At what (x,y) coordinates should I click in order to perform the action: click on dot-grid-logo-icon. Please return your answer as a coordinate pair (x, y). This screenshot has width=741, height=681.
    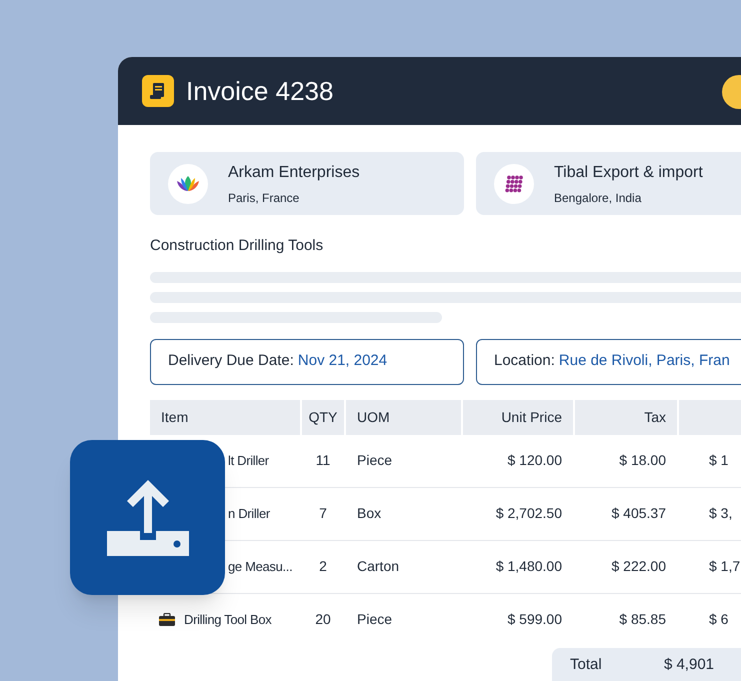
    Looking at the image, I should click on (514, 183).